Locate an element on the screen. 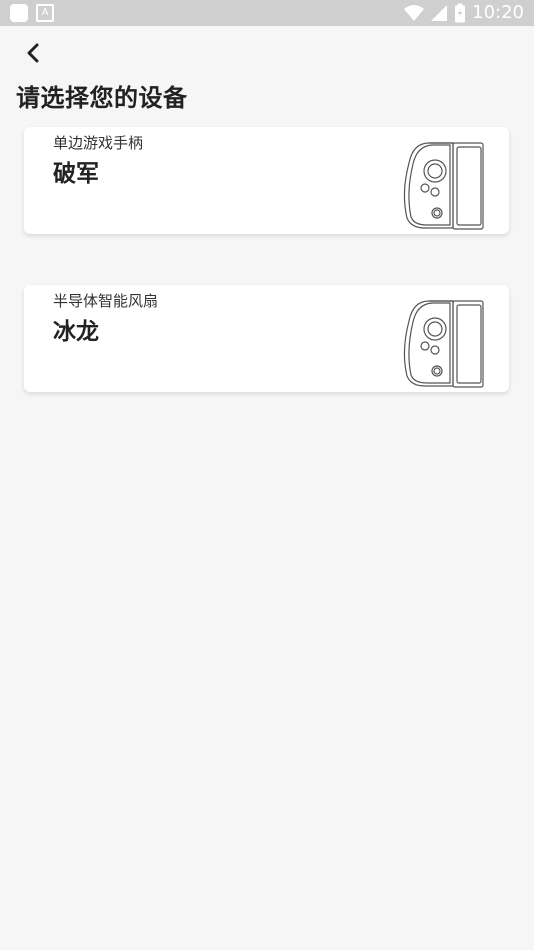 This screenshot has width=534, height=950. status-right-icons: 10:20 is located at coordinates (464, 12).